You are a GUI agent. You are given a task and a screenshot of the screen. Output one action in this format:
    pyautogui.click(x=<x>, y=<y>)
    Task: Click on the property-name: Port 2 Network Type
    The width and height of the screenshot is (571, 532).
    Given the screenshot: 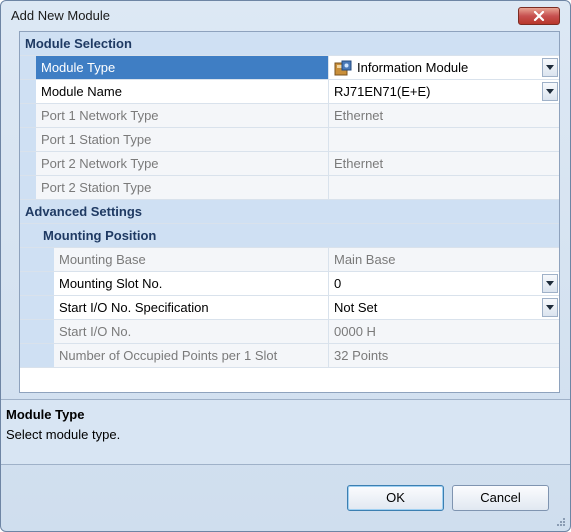 What is the action you would take?
    pyautogui.click(x=100, y=163)
    